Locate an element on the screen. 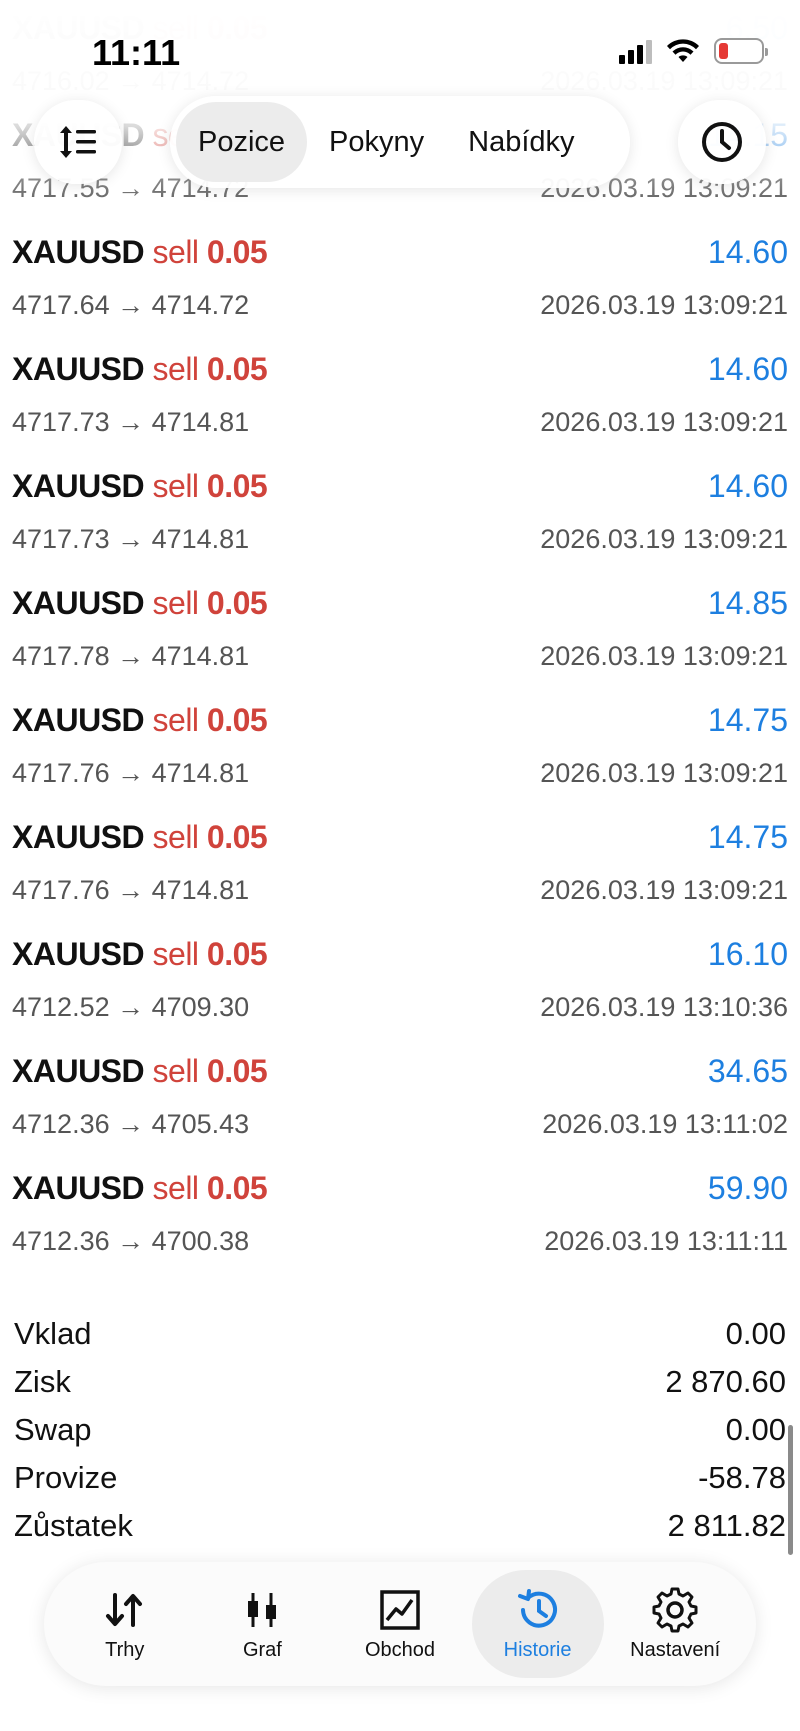  tab-nabídky: Nabídky is located at coordinates (521, 142).